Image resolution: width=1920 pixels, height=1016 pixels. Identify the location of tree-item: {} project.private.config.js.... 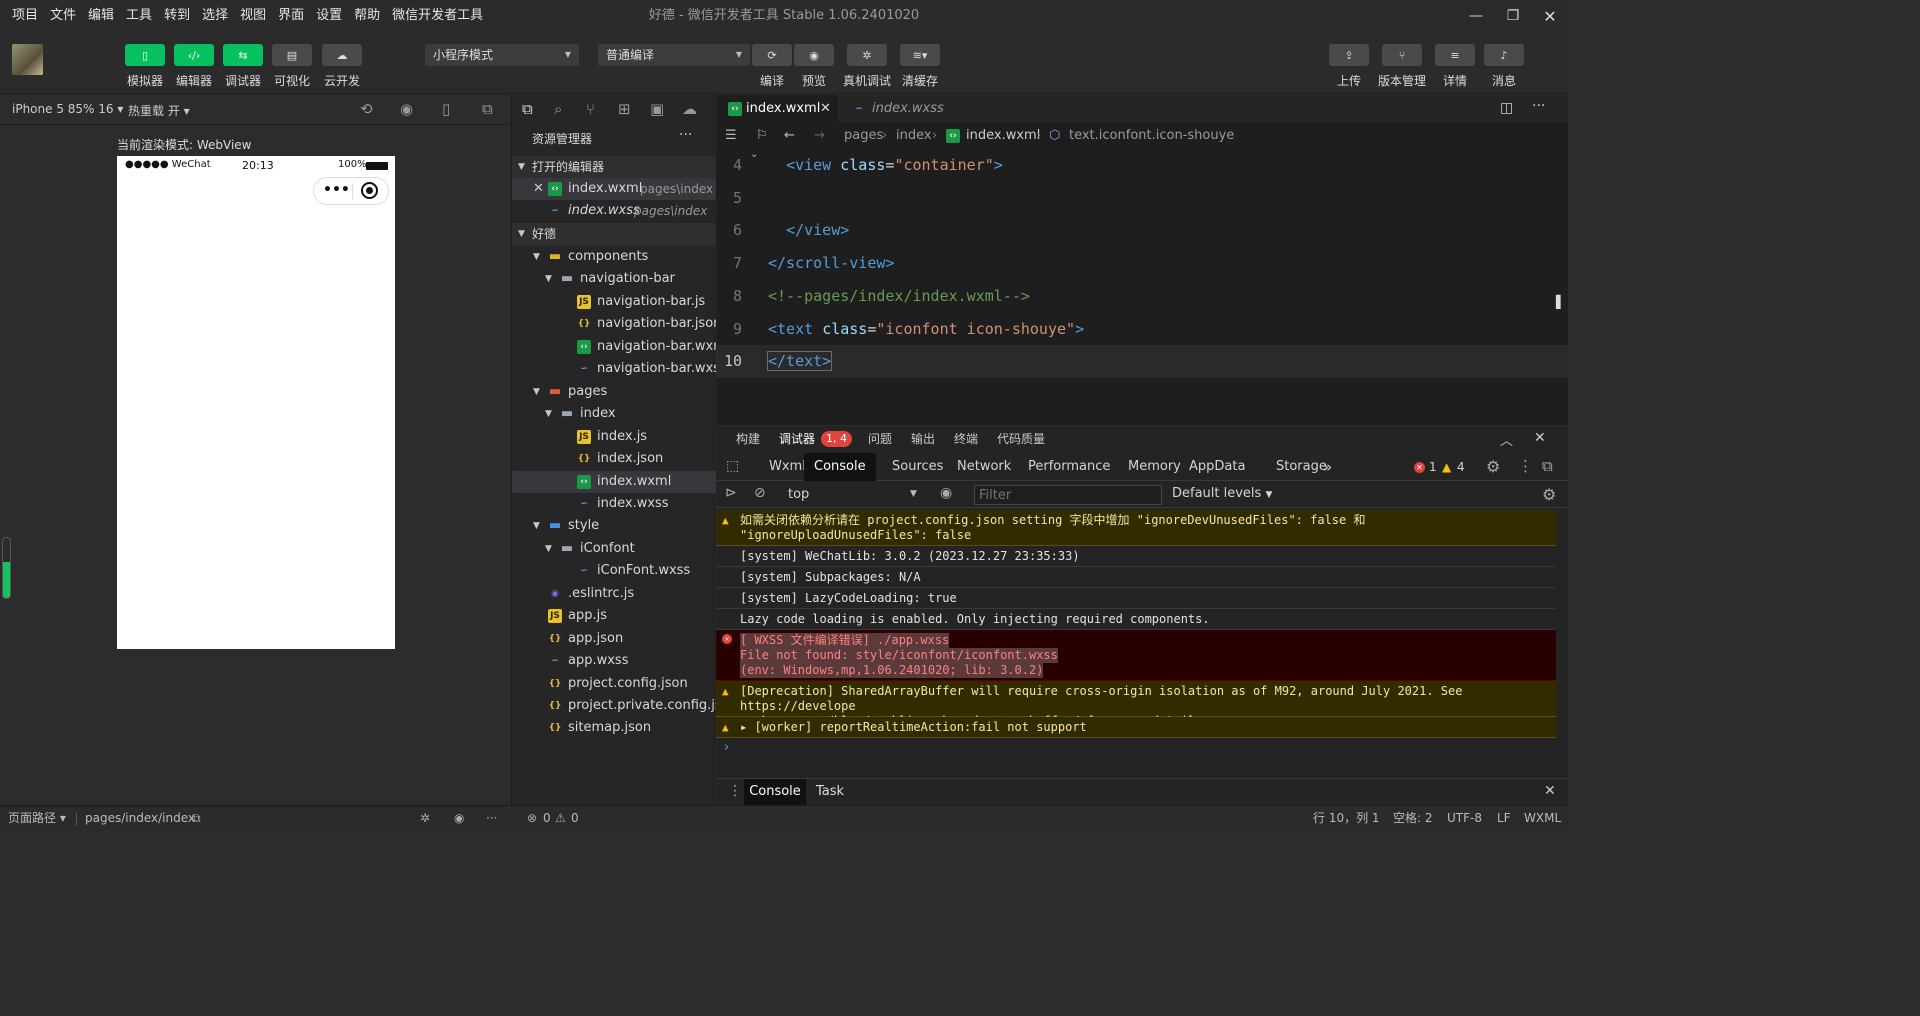
(614, 706).